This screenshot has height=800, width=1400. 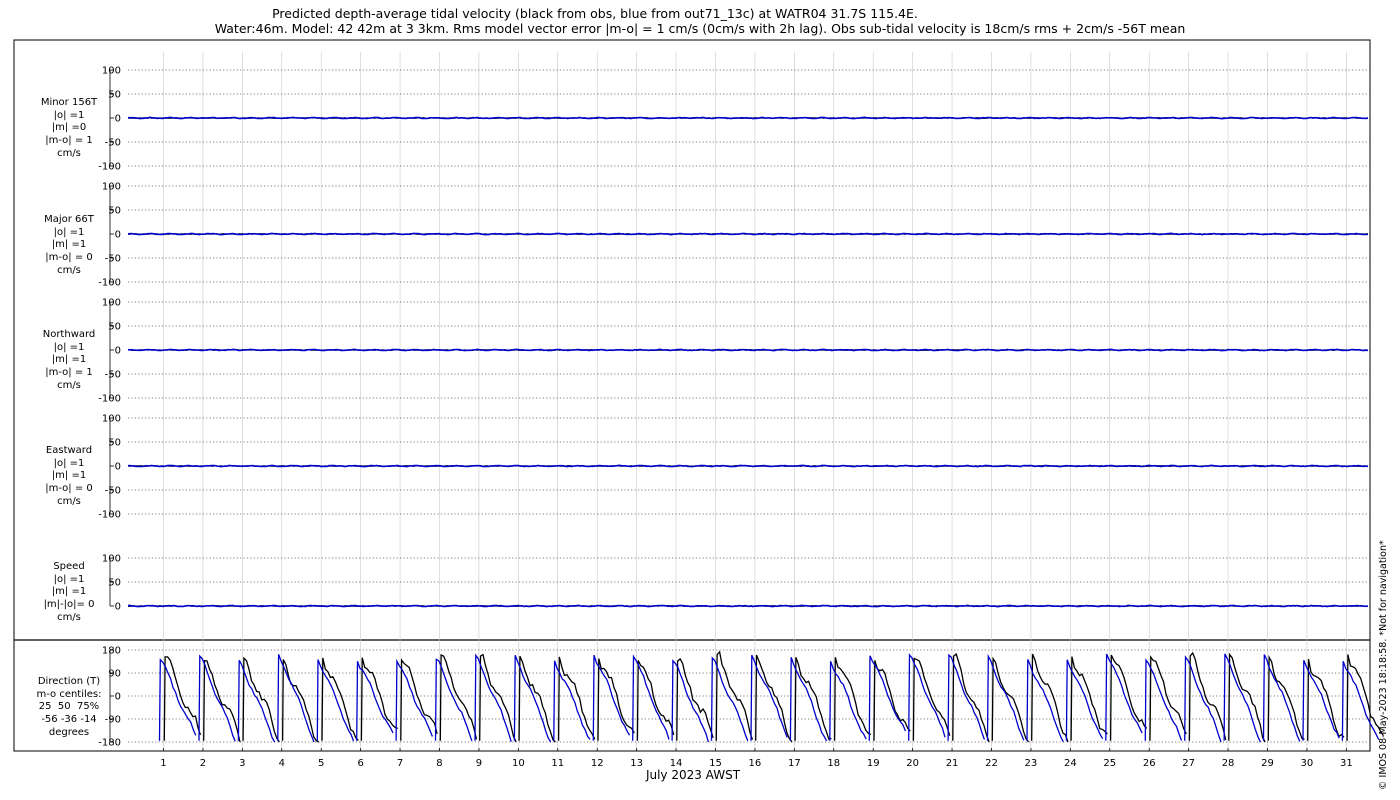 What do you see at coordinates (69, 219) in the screenshot?
I see `panel-label-line: Major 66T` at bounding box center [69, 219].